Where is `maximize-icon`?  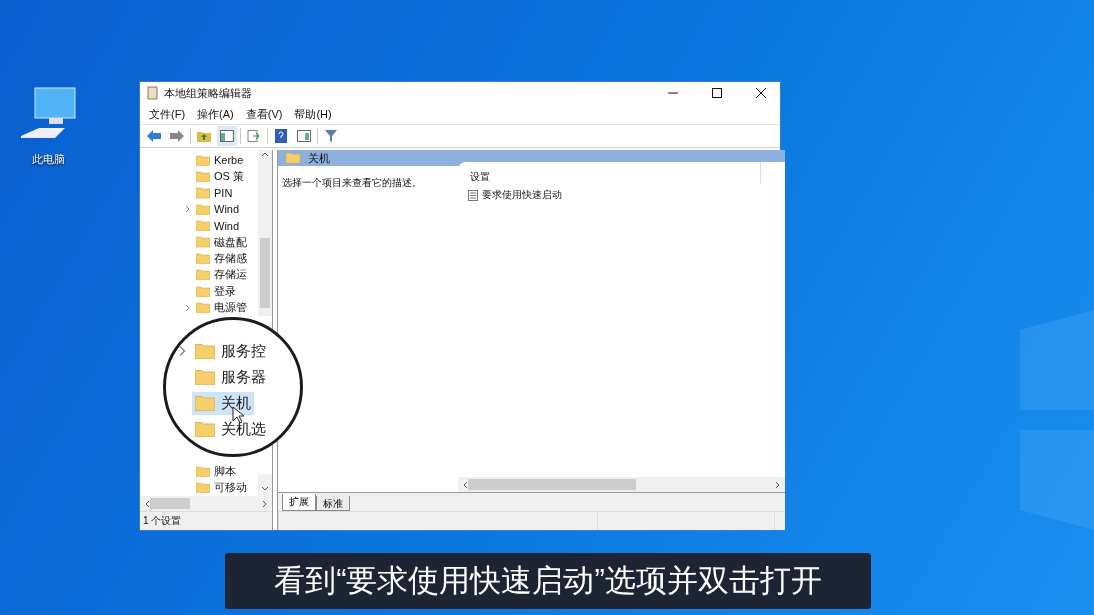
maximize-icon is located at coordinates (717, 93).